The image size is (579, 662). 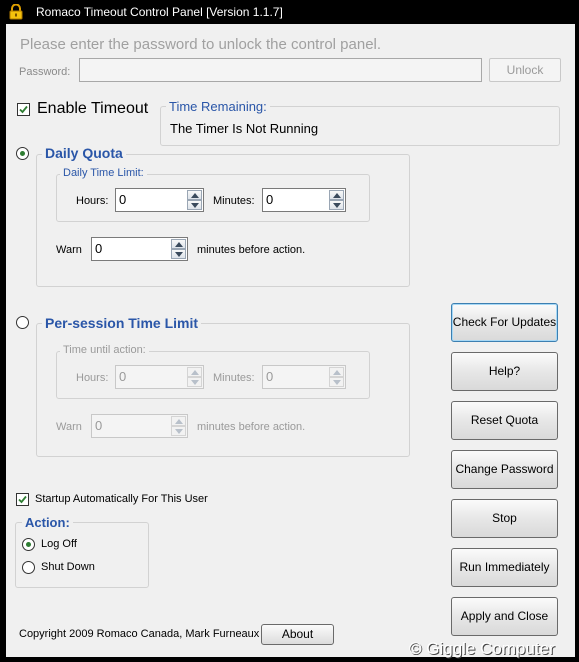 I want to click on daily-warn-value: 0, so click(x=99, y=248).